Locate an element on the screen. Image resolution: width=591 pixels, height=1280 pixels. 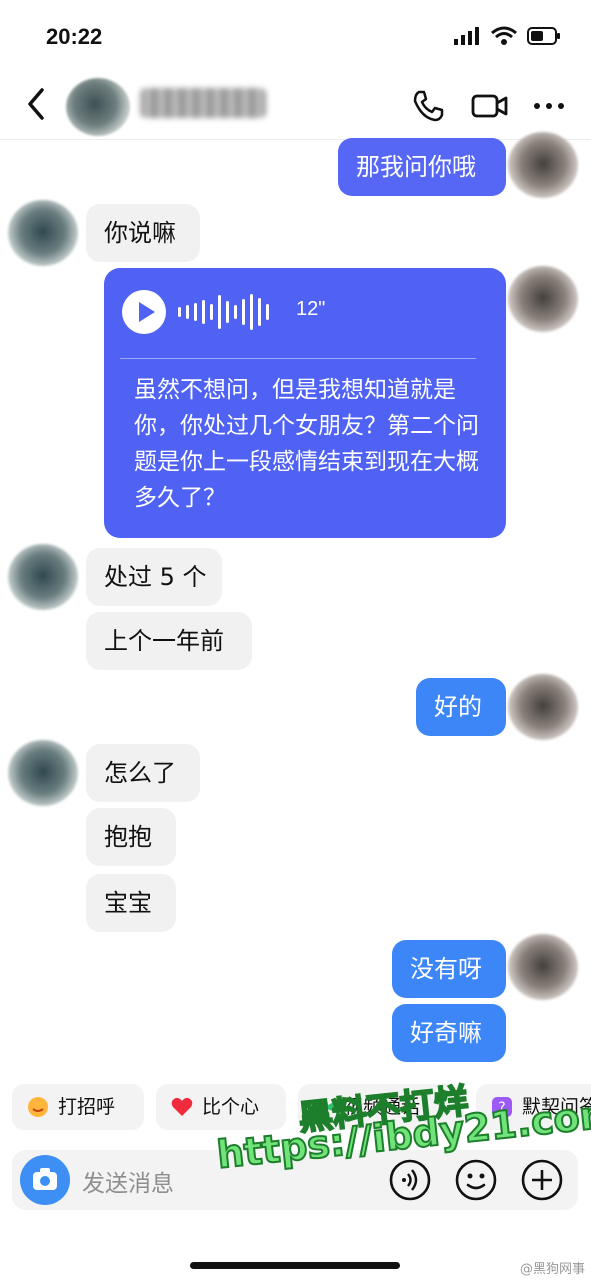
status-icons is located at coordinates (507, 36).